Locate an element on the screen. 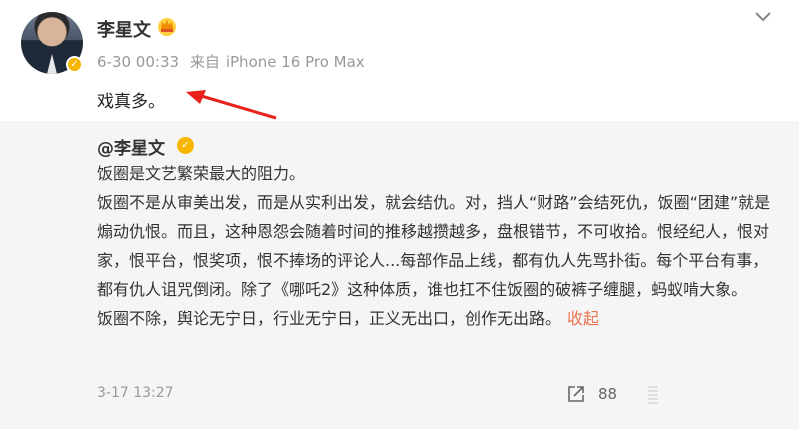  post-author-name: 李星文 is located at coordinates (124, 29).